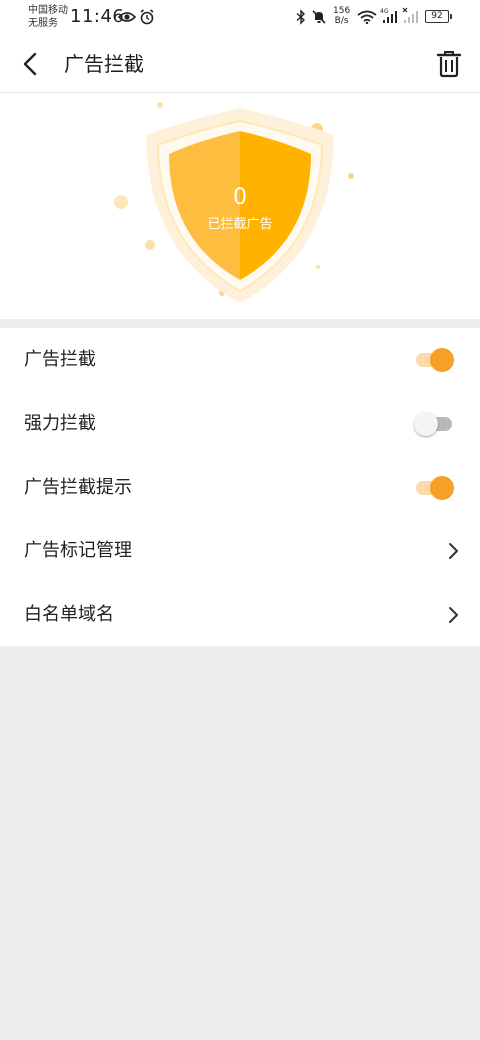 This screenshot has width=480, height=1040. What do you see at coordinates (240, 197) in the screenshot?
I see `blocked-count: 0` at bounding box center [240, 197].